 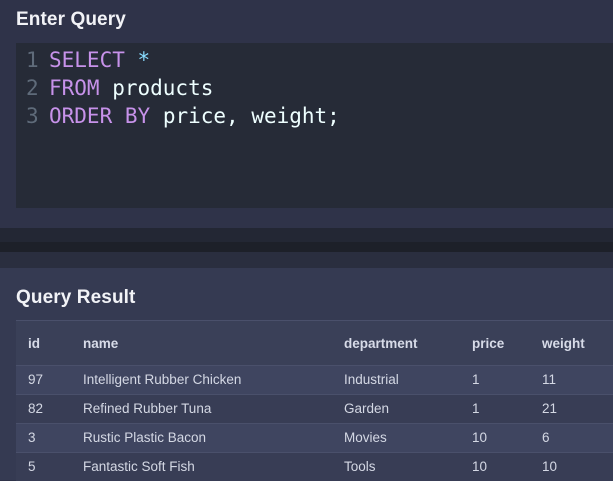 I want to click on cell-name: Intelligent Rubber Chicken, so click(x=162, y=379).